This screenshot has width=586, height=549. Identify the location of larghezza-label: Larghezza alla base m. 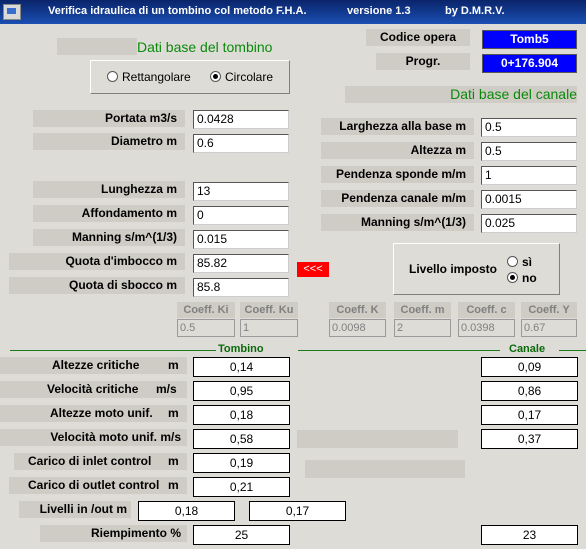
(397, 126).